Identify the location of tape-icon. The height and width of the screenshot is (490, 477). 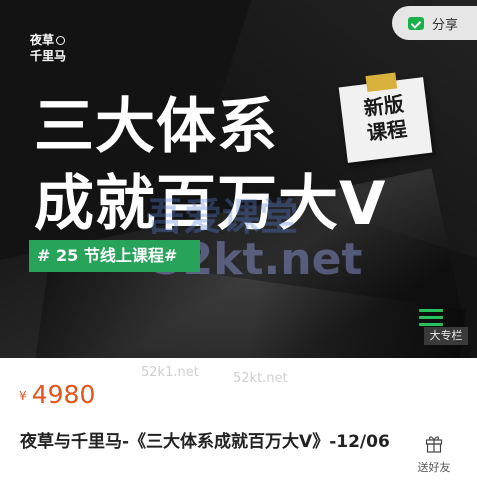
(381, 82).